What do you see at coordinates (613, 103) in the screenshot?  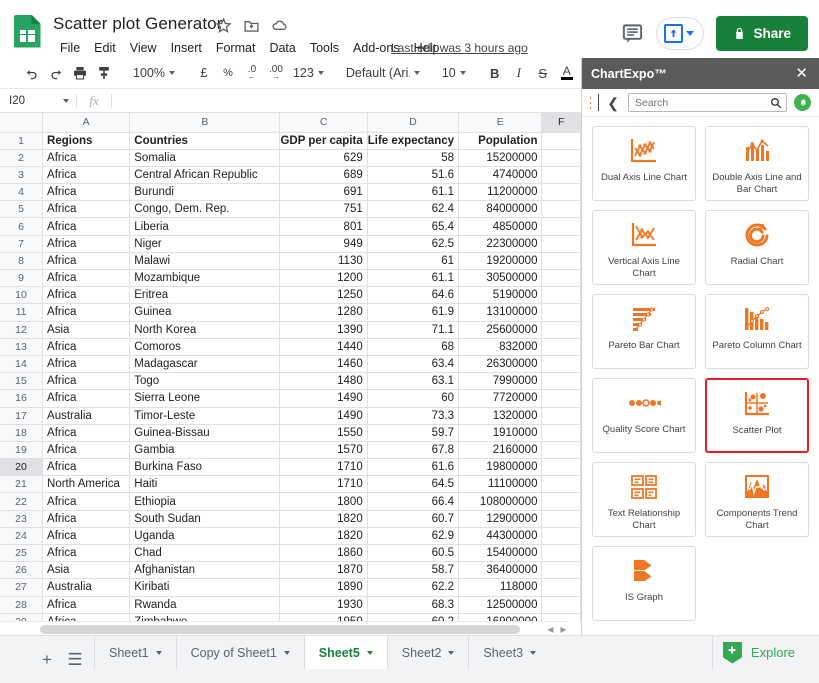 I see `back-chevron-icon: ❮` at bounding box center [613, 103].